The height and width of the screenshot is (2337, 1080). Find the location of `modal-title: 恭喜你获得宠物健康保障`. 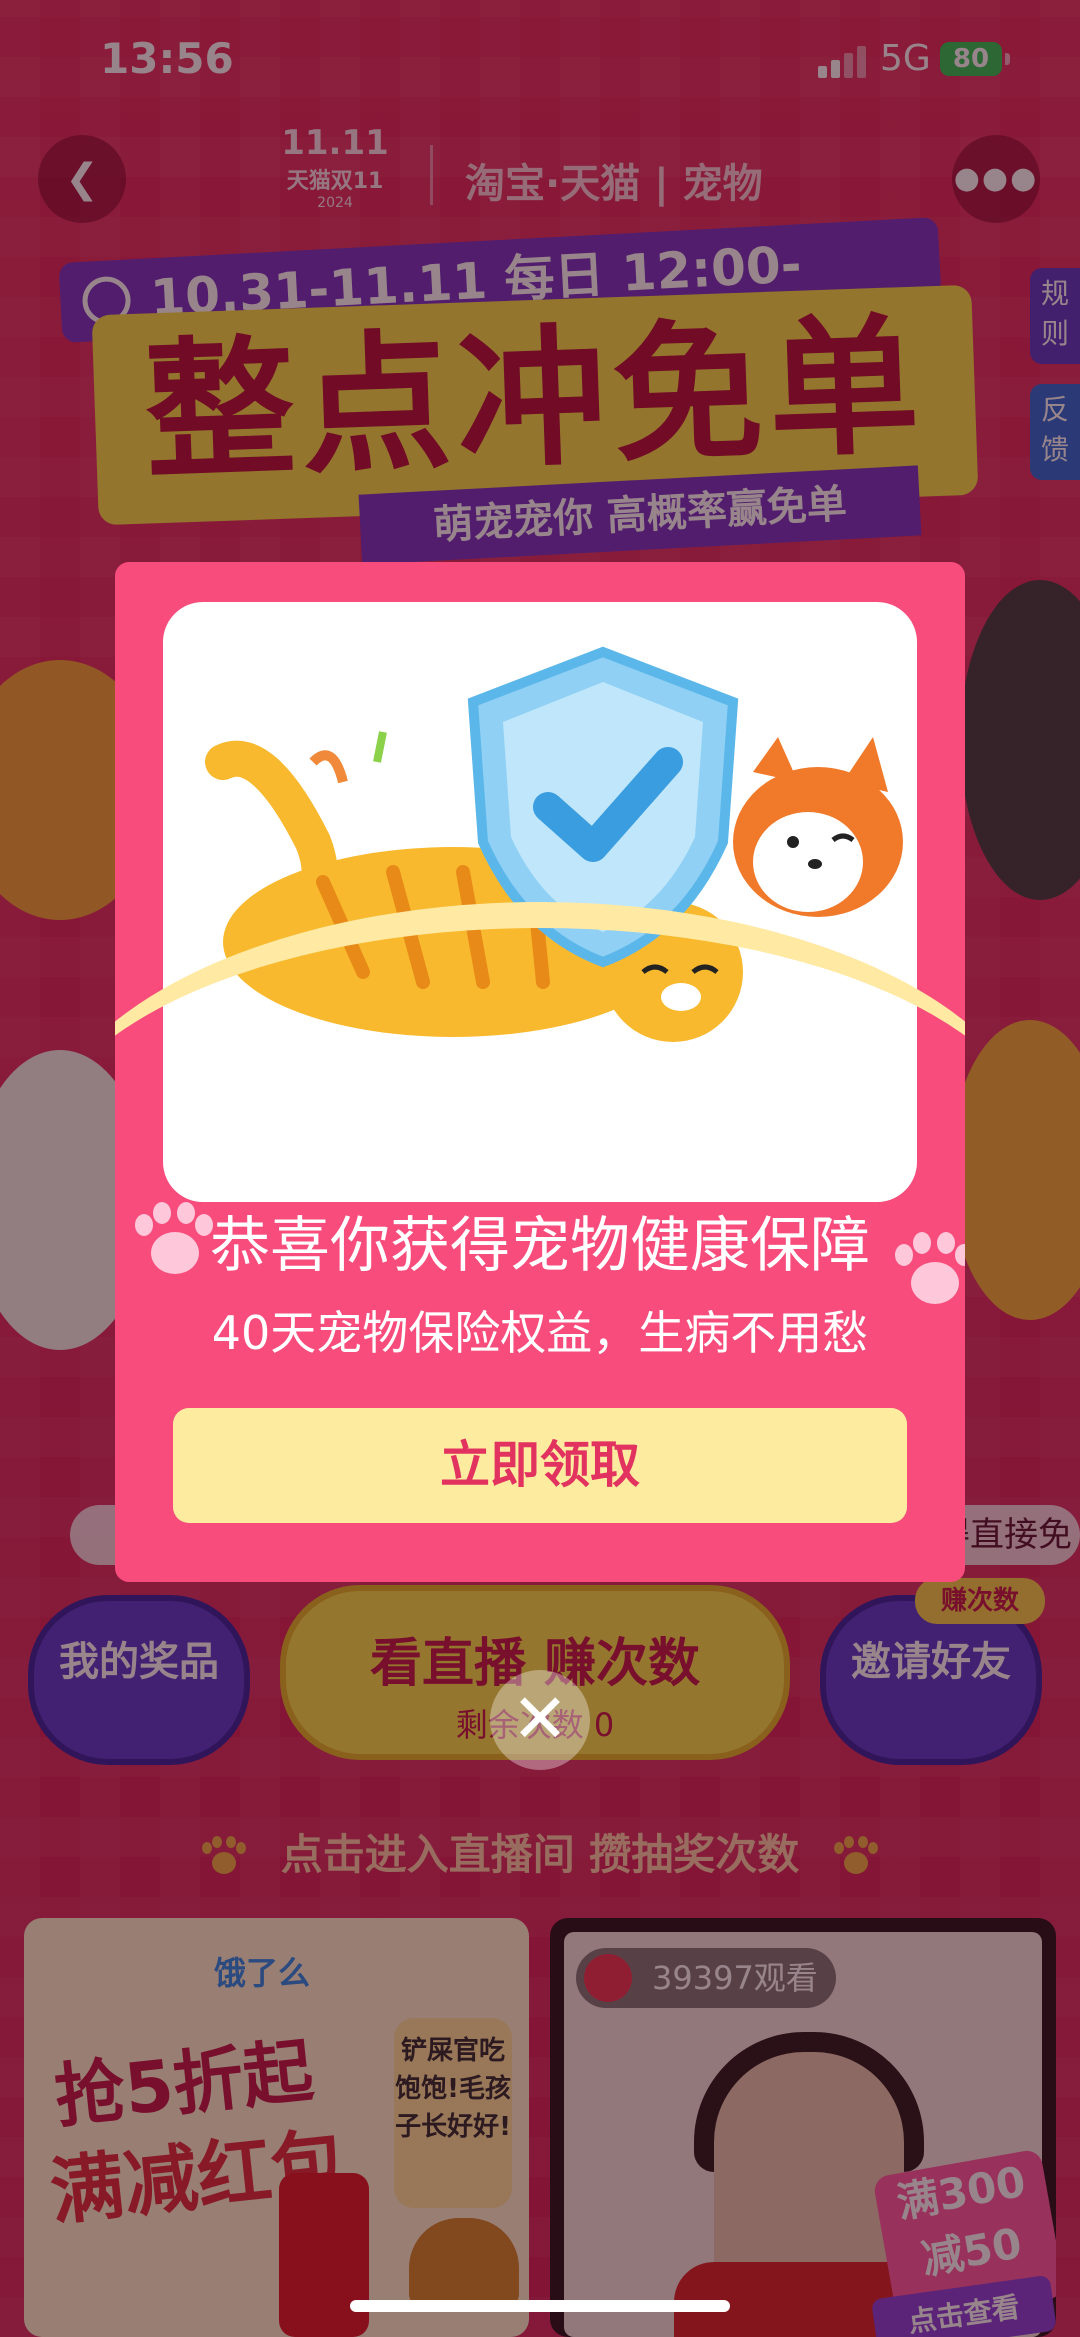

modal-title: 恭喜你获得宠物健康保障 is located at coordinates (540, 1246).